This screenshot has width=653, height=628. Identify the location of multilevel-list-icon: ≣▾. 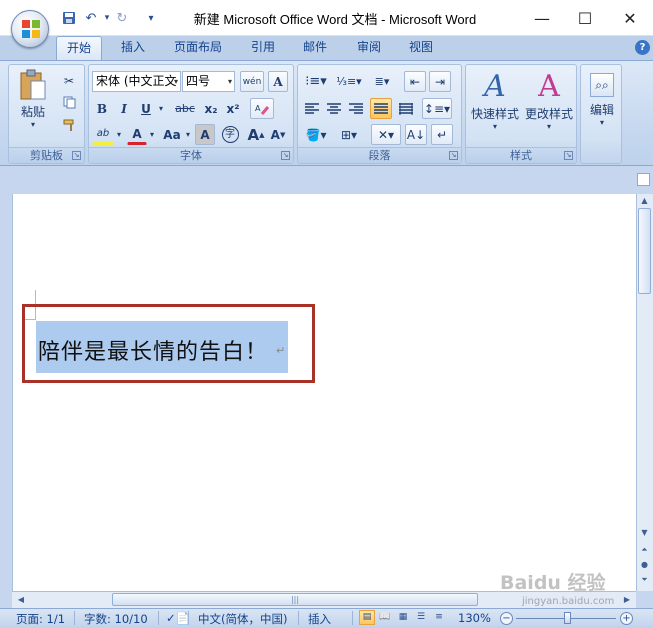
(382, 81).